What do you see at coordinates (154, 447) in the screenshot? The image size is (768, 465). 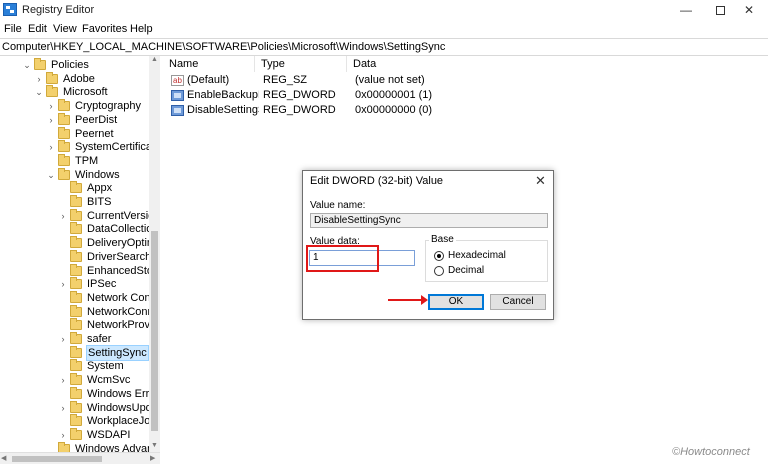 I see `scroll-down-icon: ▼` at bounding box center [154, 447].